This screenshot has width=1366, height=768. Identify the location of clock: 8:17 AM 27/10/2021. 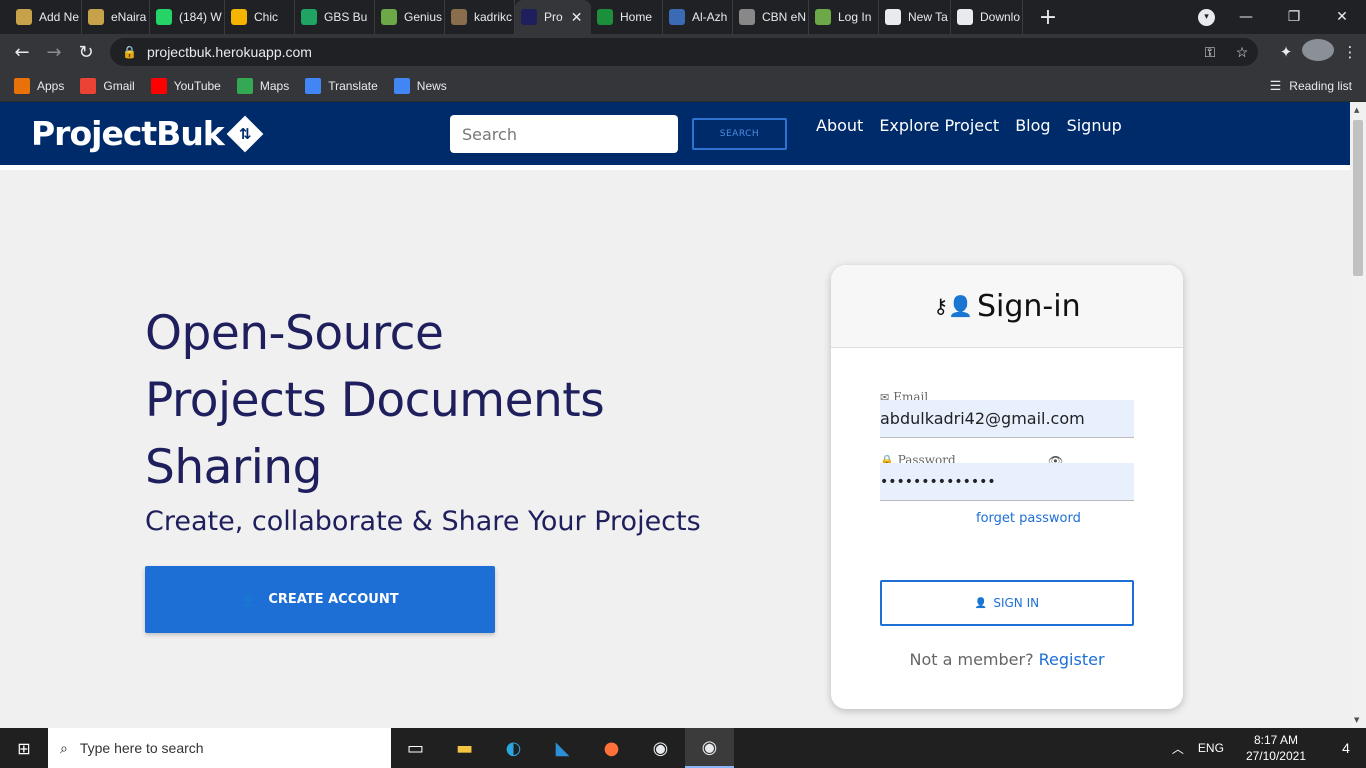
(1276, 748).